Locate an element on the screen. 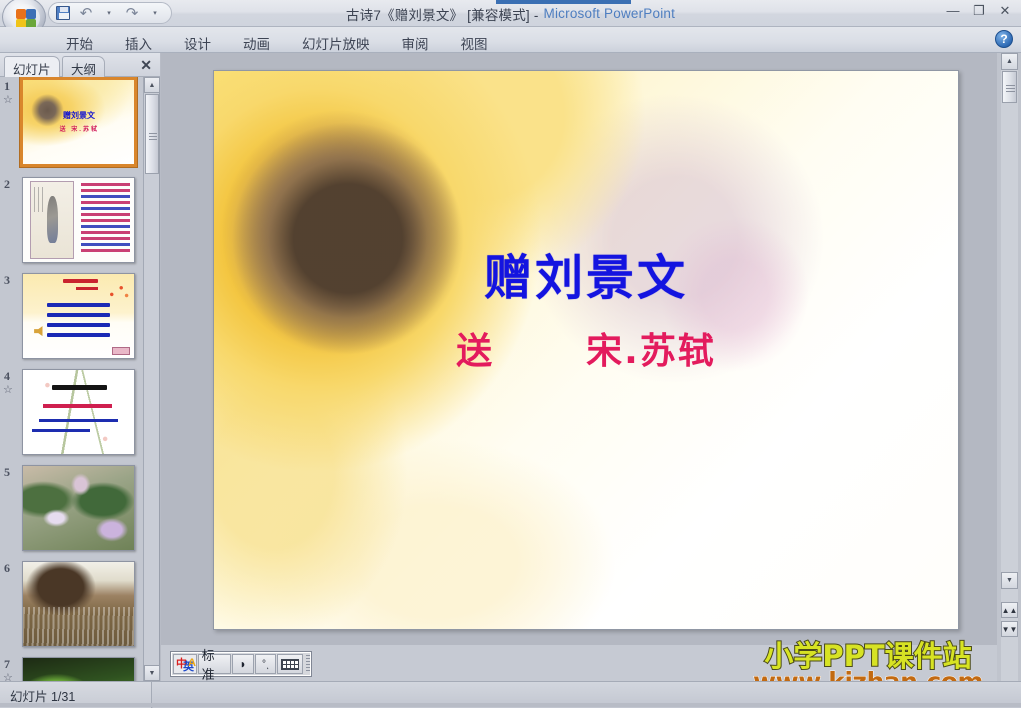 The width and height of the screenshot is (1021, 708). ime-width-toggle-icon: ◗ is located at coordinates (243, 664).